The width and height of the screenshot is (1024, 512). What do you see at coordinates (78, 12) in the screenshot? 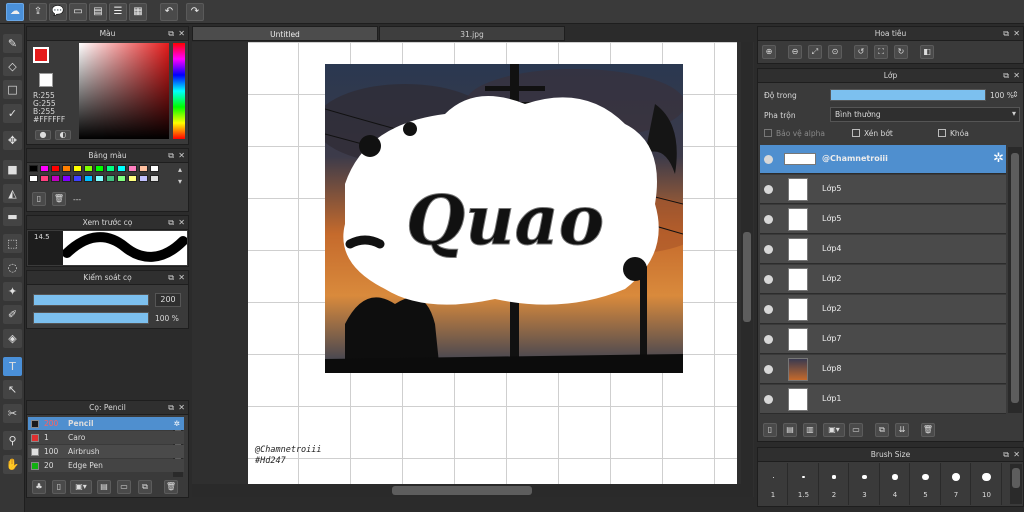
I see `chat-icon: ▭` at bounding box center [78, 12].